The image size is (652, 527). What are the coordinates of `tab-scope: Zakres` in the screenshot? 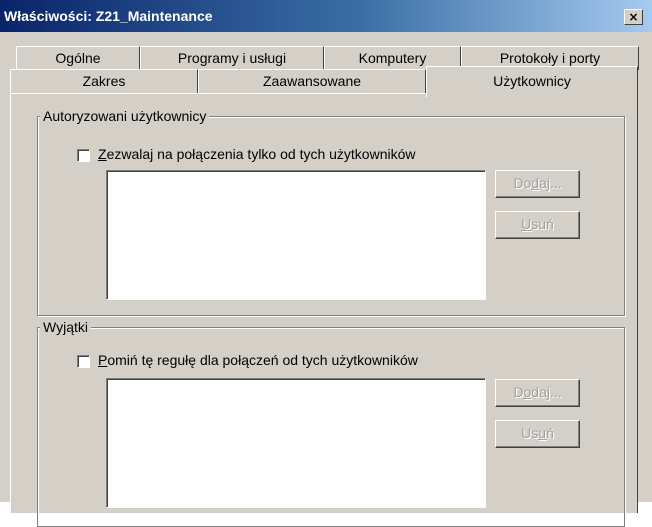 It's located at (104, 81).